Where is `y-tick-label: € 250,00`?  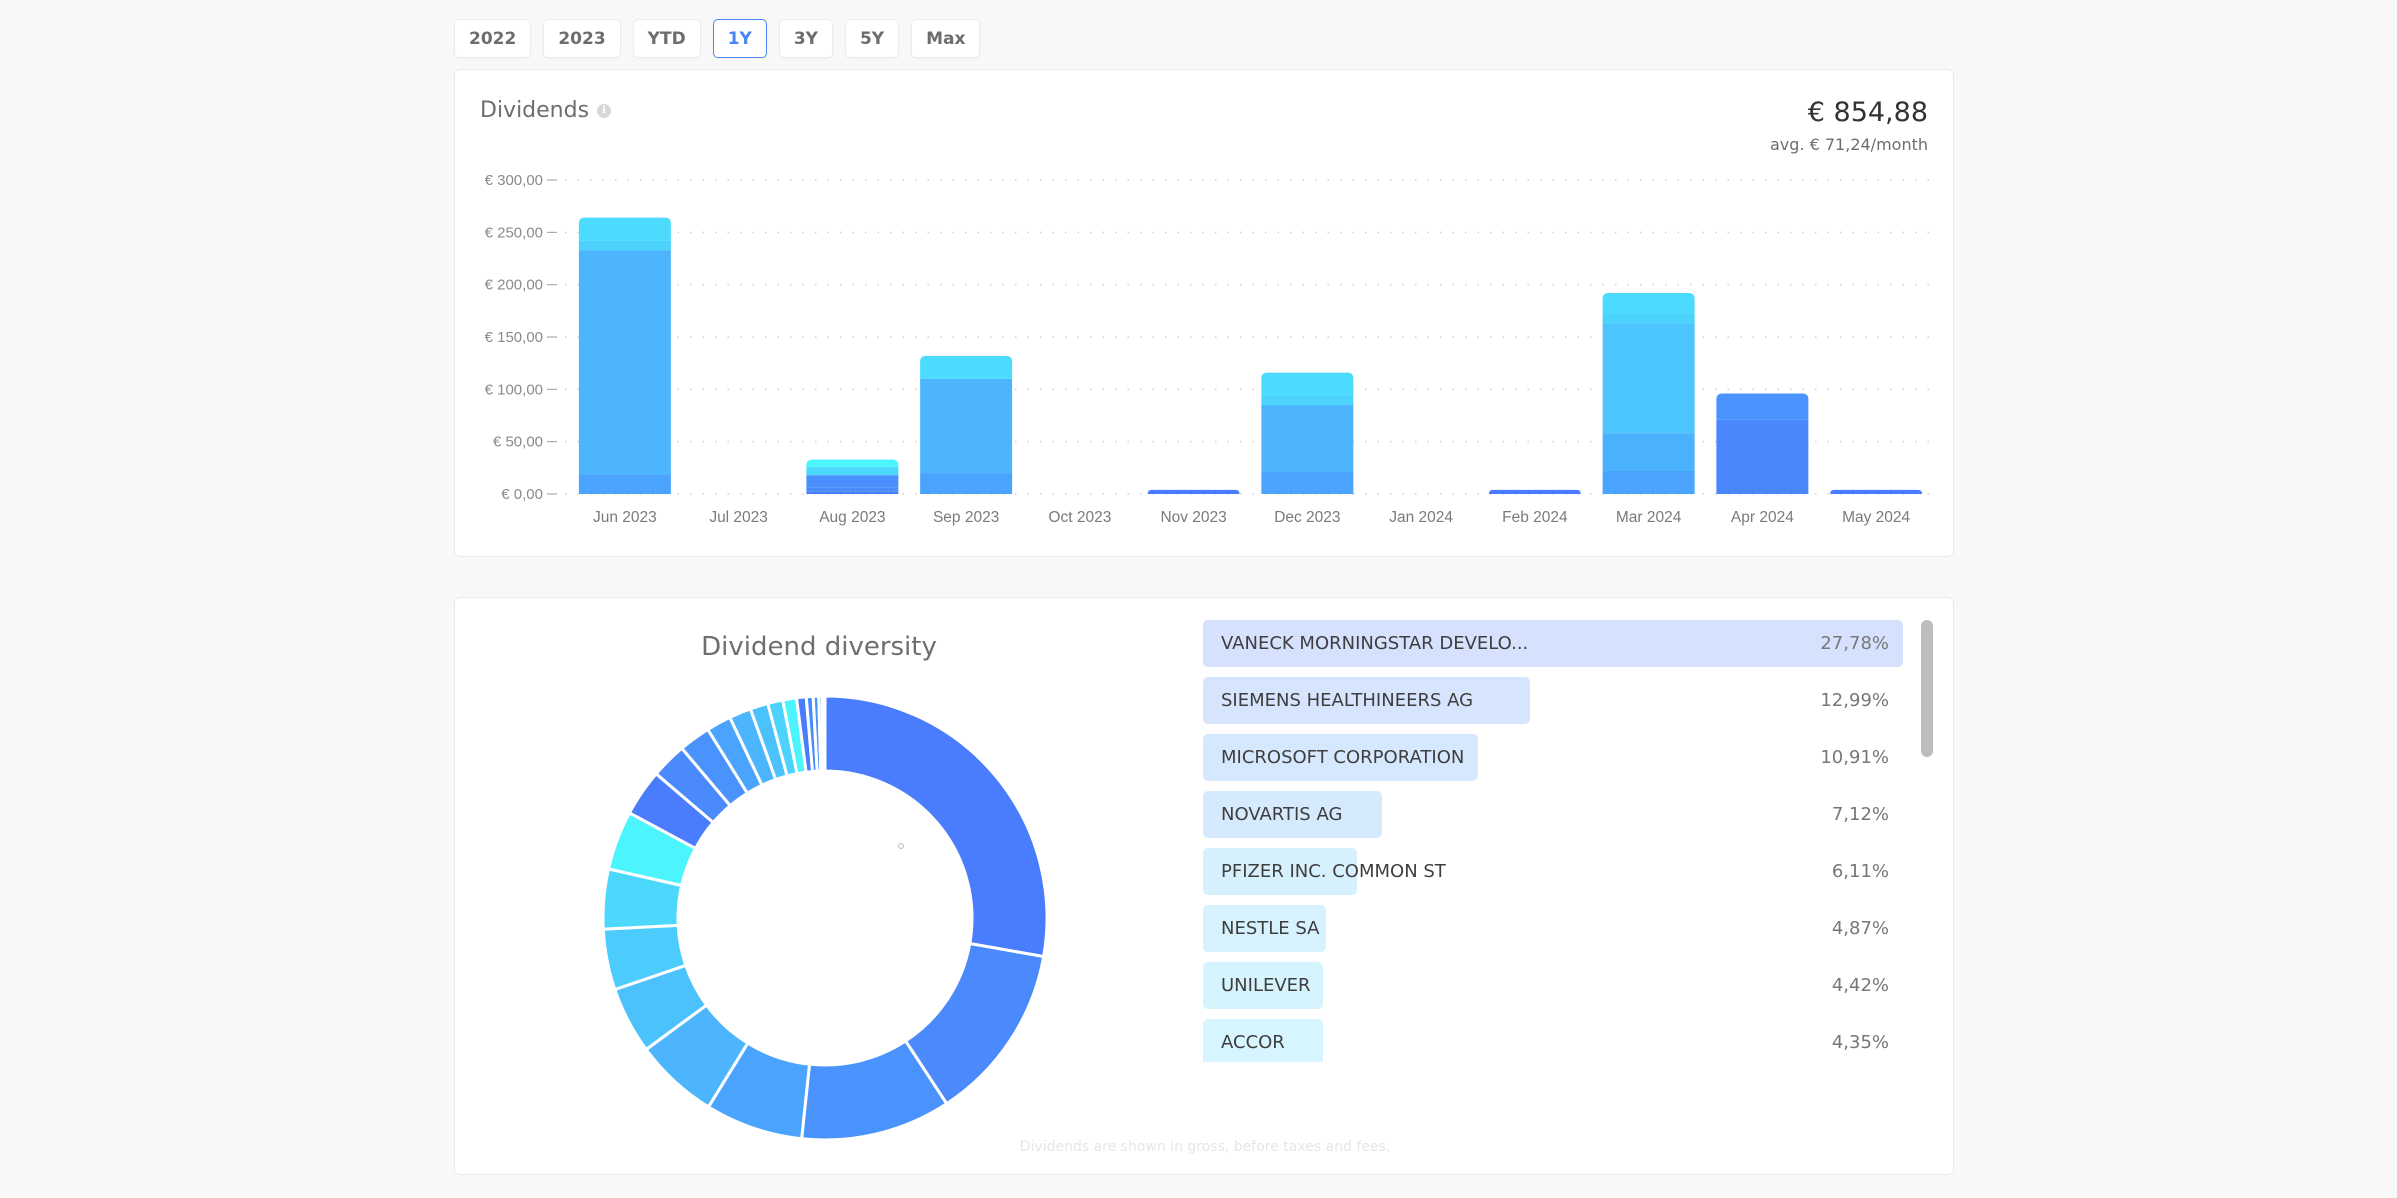 y-tick-label: € 250,00 is located at coordinates (514, 232).